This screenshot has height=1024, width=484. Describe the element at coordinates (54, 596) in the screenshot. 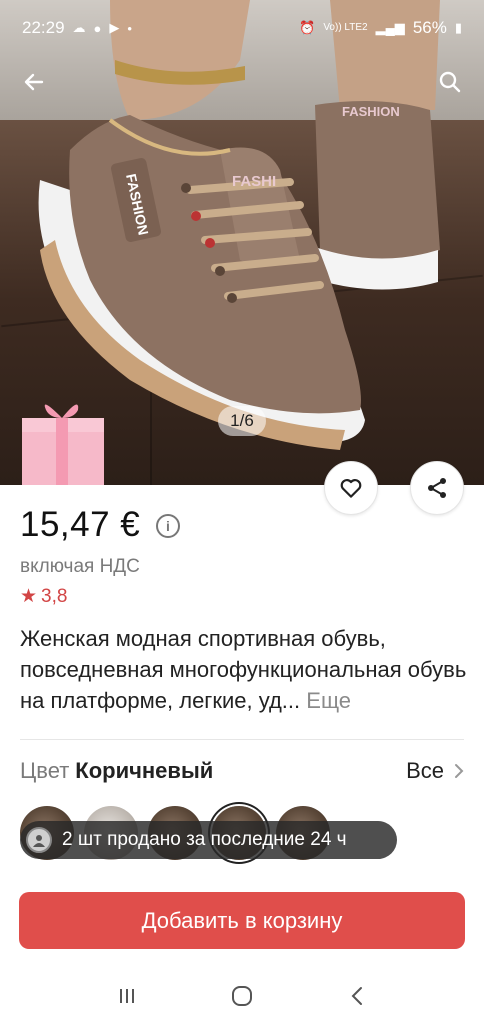

I see `rating-value: 3,8` at that location.